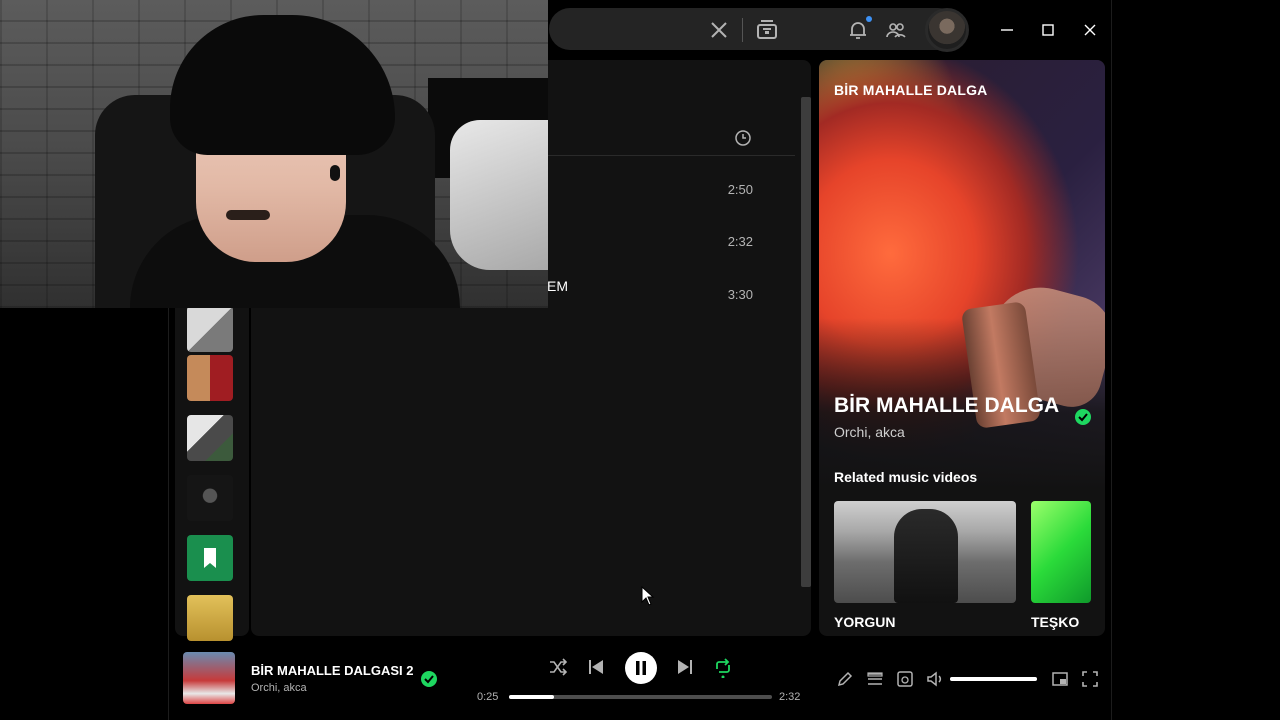 Image resolution: width=1280 pixels, height=720 pixels. What do you see at coordinates (806, 342) in the screenshot?
I see `scrollbar` at bounding box center [806, 342].